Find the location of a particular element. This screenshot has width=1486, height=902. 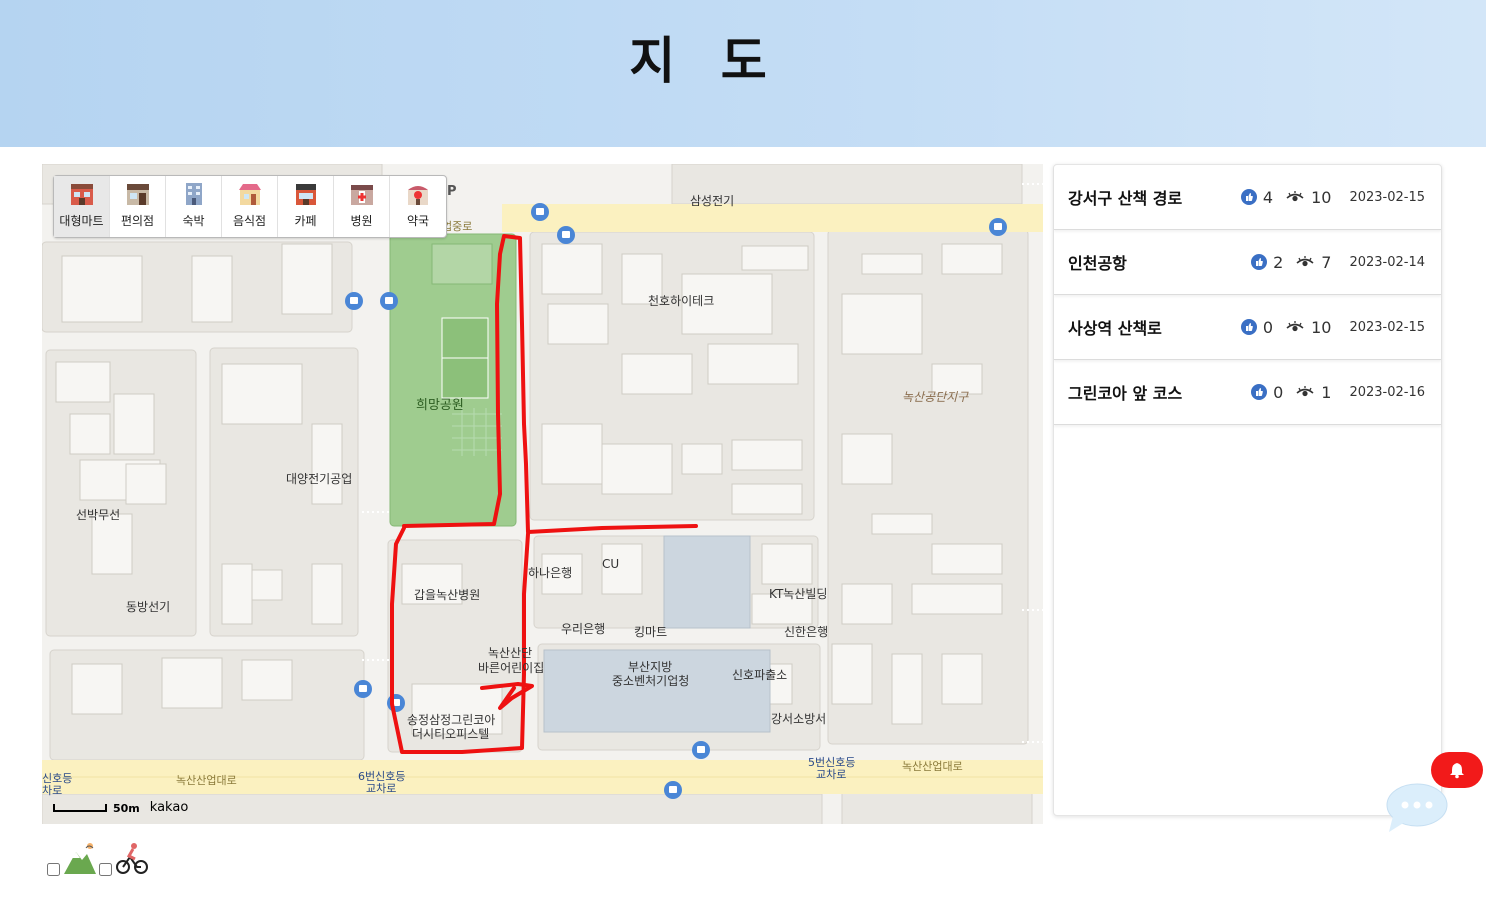

views-count: 7 is located at coordinates (1326, 262).